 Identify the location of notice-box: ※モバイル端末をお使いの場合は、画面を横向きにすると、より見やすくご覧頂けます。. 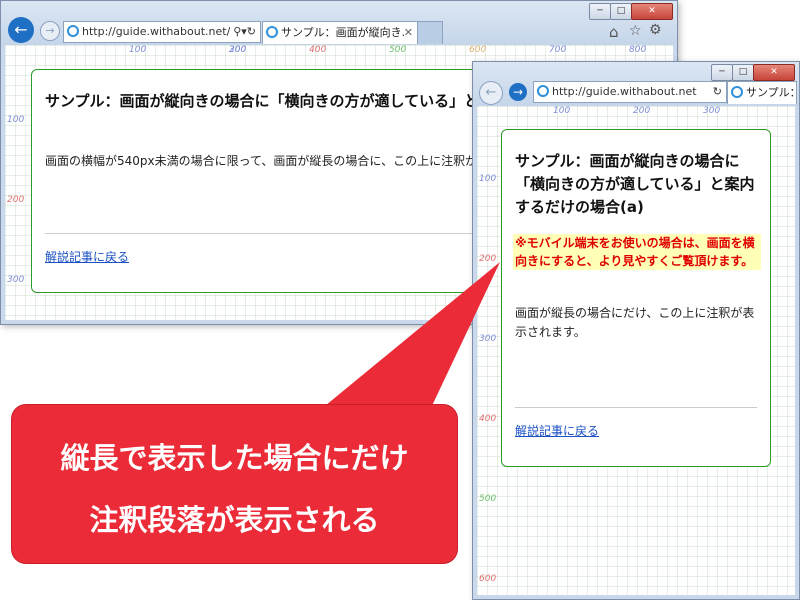
(637, 252).